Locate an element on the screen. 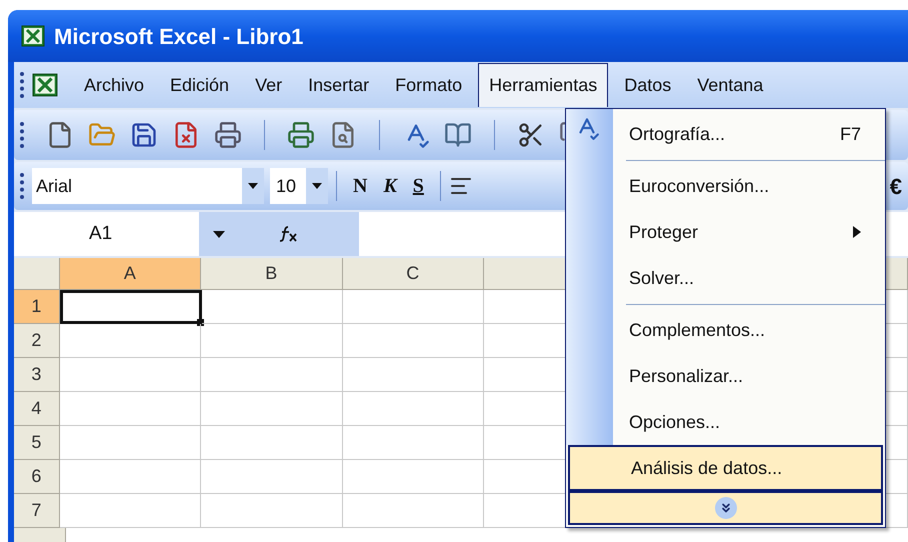 The height and width of the screenshot is (542, 908). function-icon is located at coordinates (289, 234).